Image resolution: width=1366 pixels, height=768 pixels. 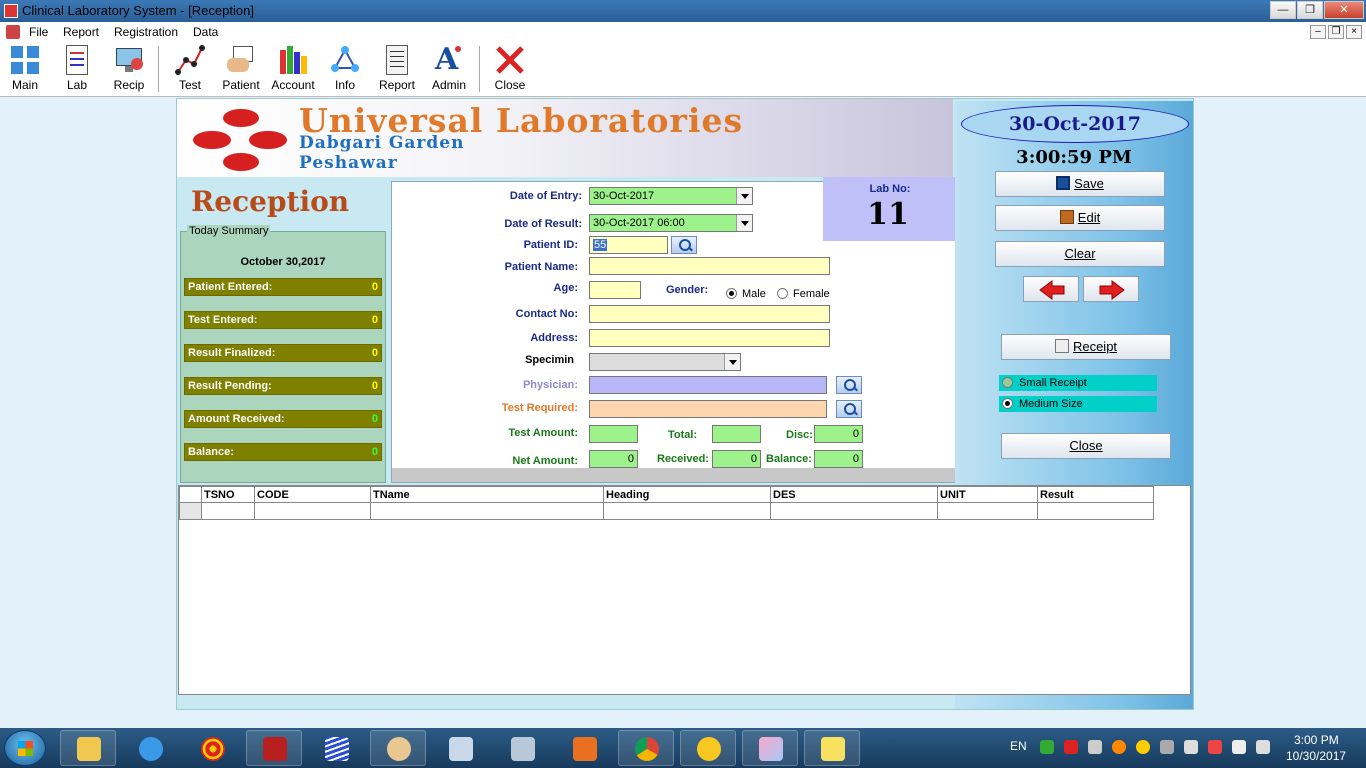 What do you see at coordinates (1007, 382) in the screenshot?
I see `small-receipt-radio` at bounding box center [1007, 382].